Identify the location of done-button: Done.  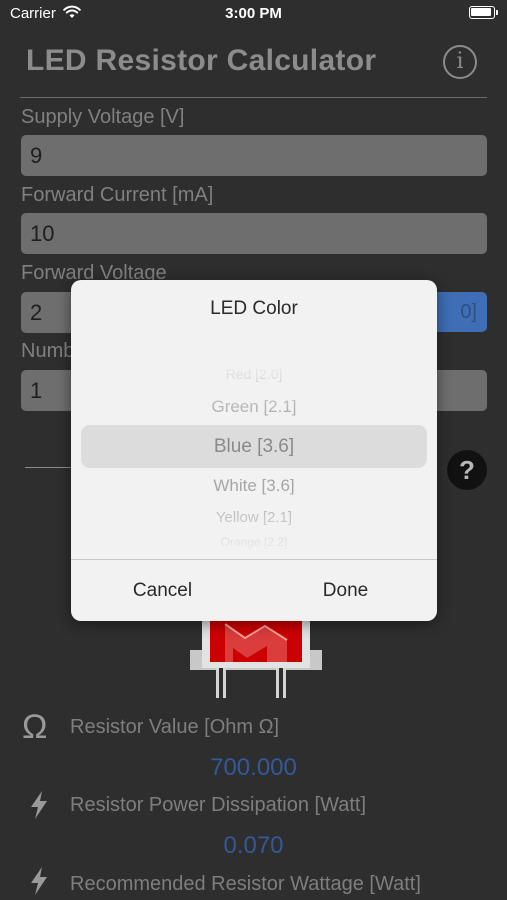
(345, 590).